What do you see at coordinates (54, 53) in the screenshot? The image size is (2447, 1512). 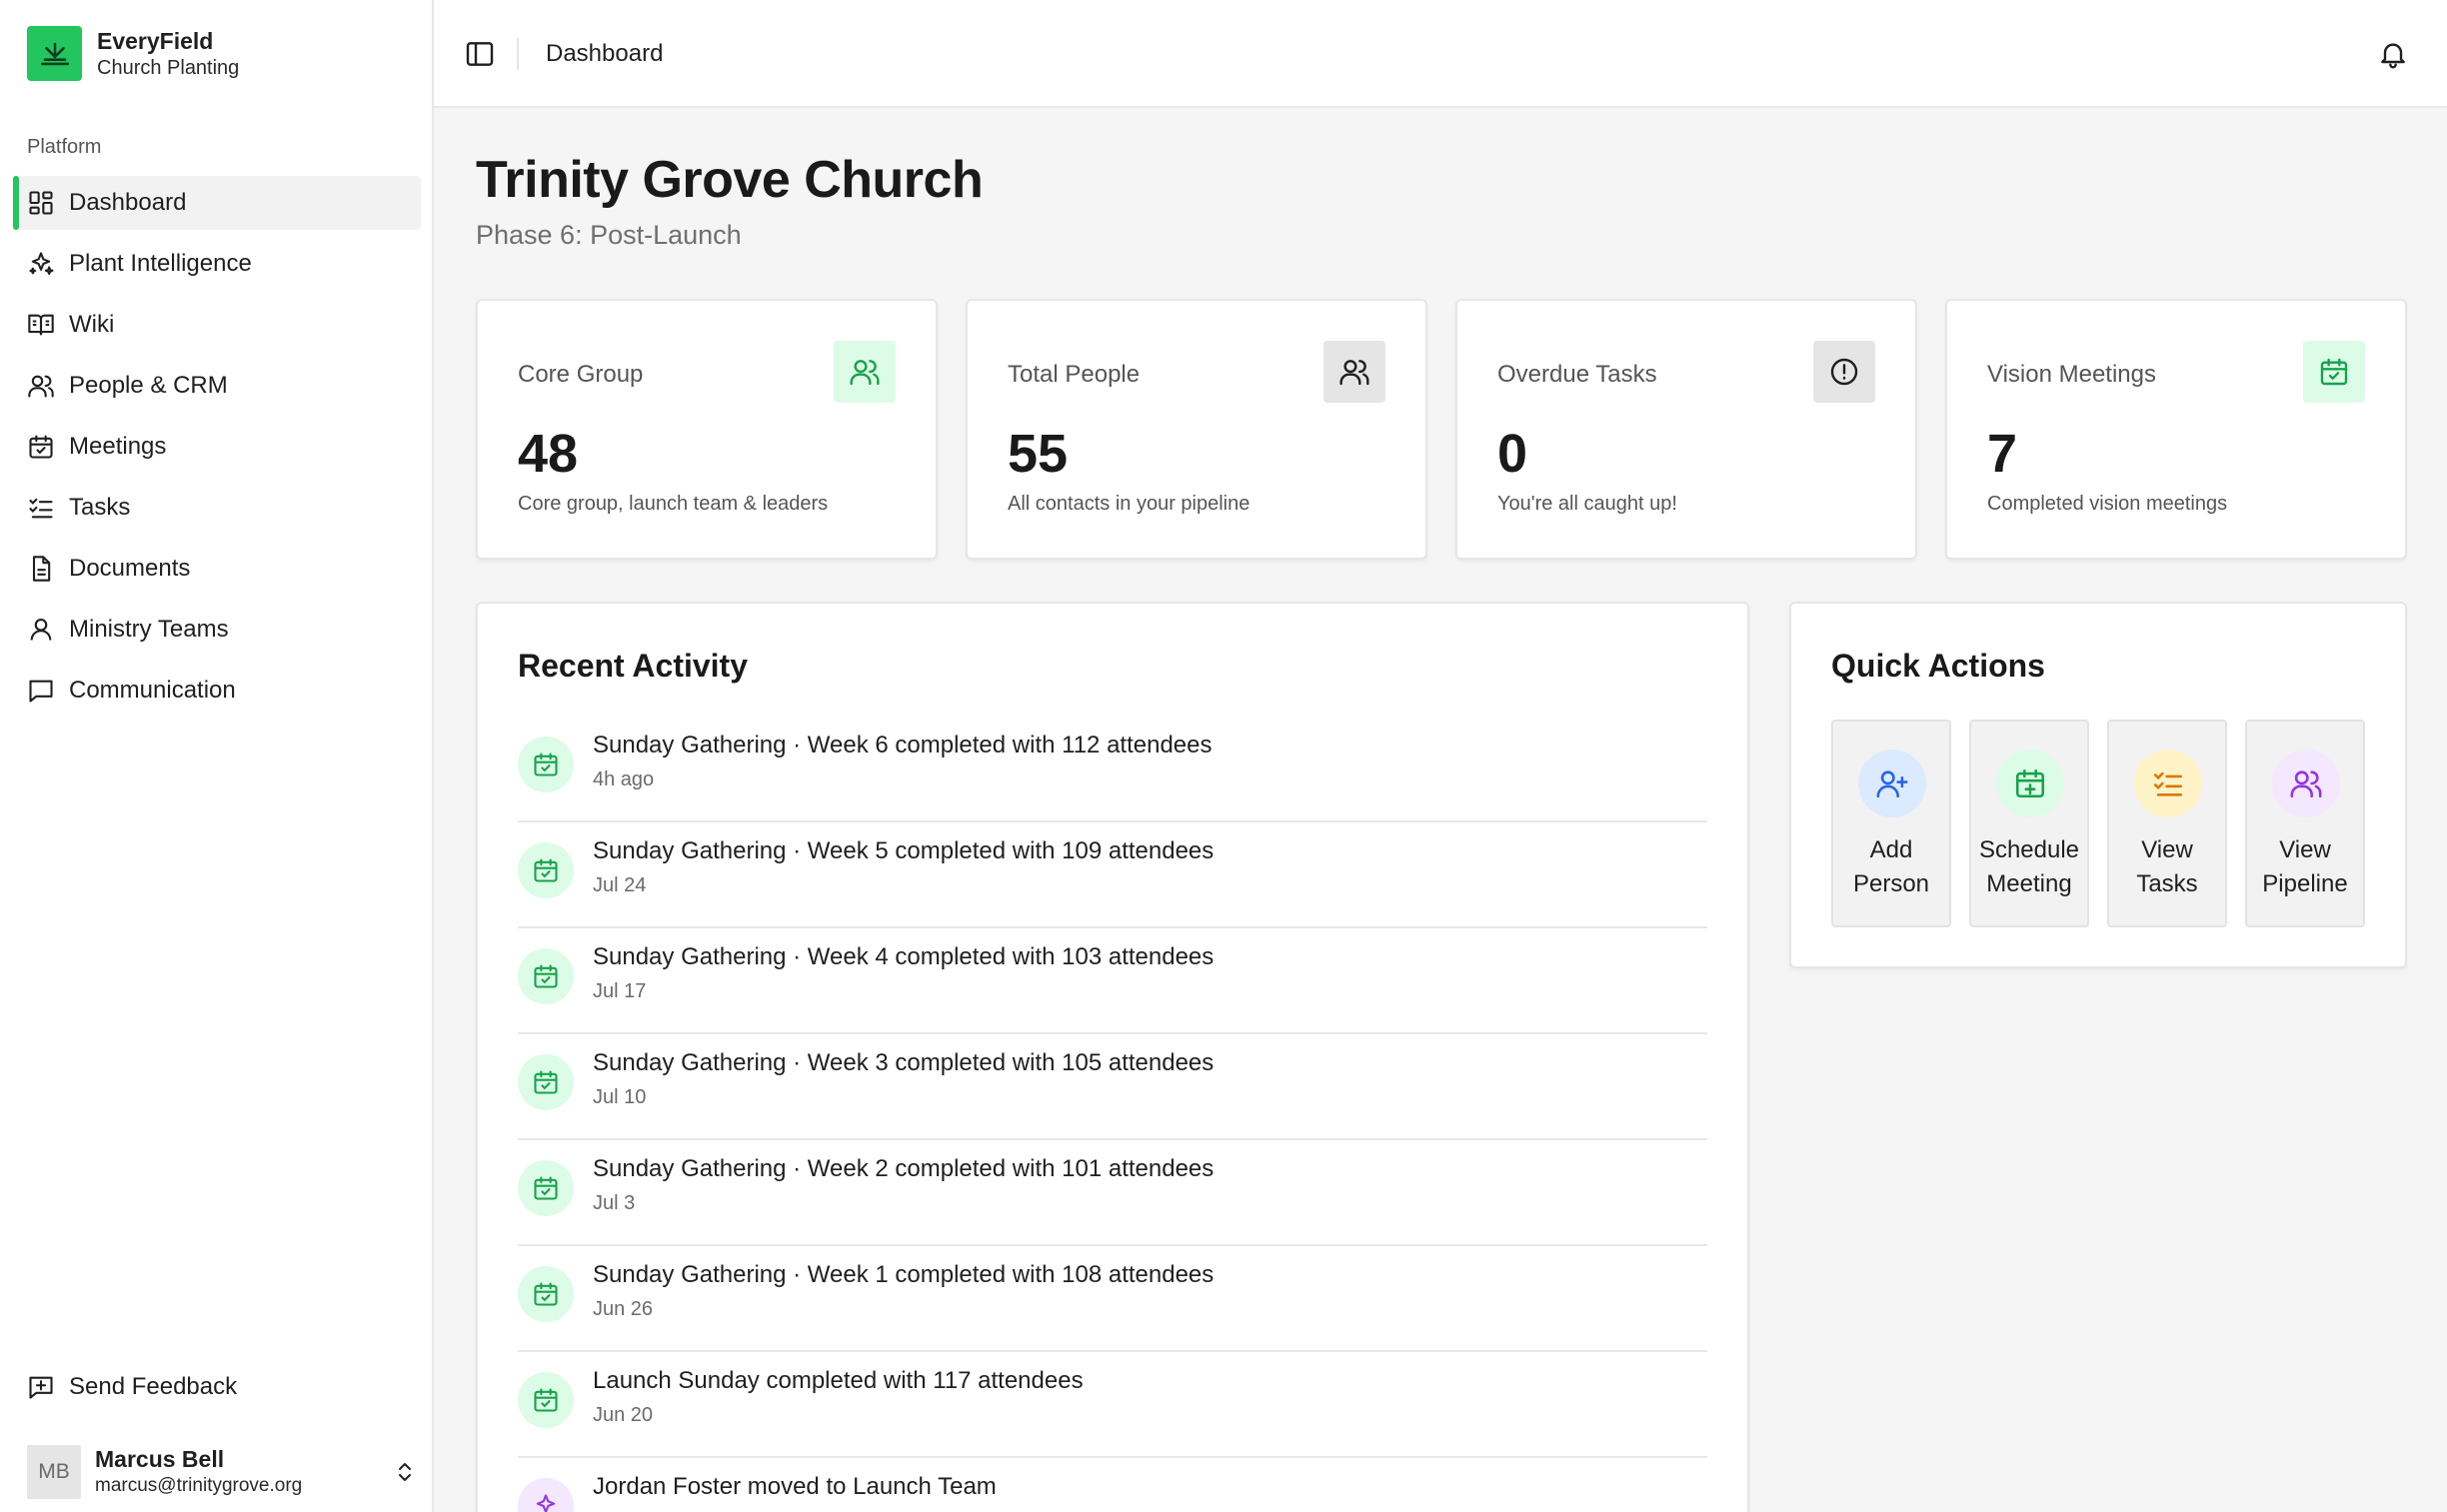 I see `brand-logo-icon` at bounding box center [54, 53].